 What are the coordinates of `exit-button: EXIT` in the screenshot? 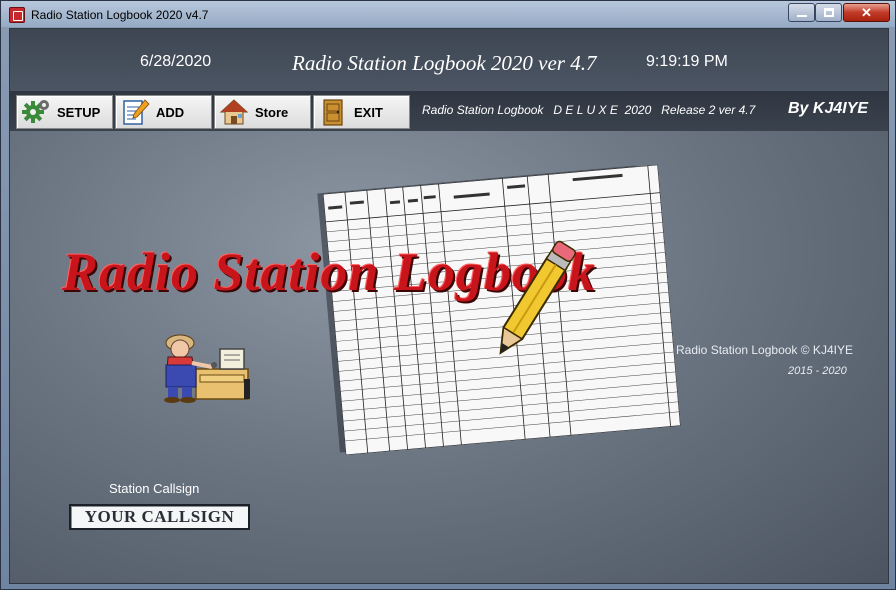 It's located at (361, 112).